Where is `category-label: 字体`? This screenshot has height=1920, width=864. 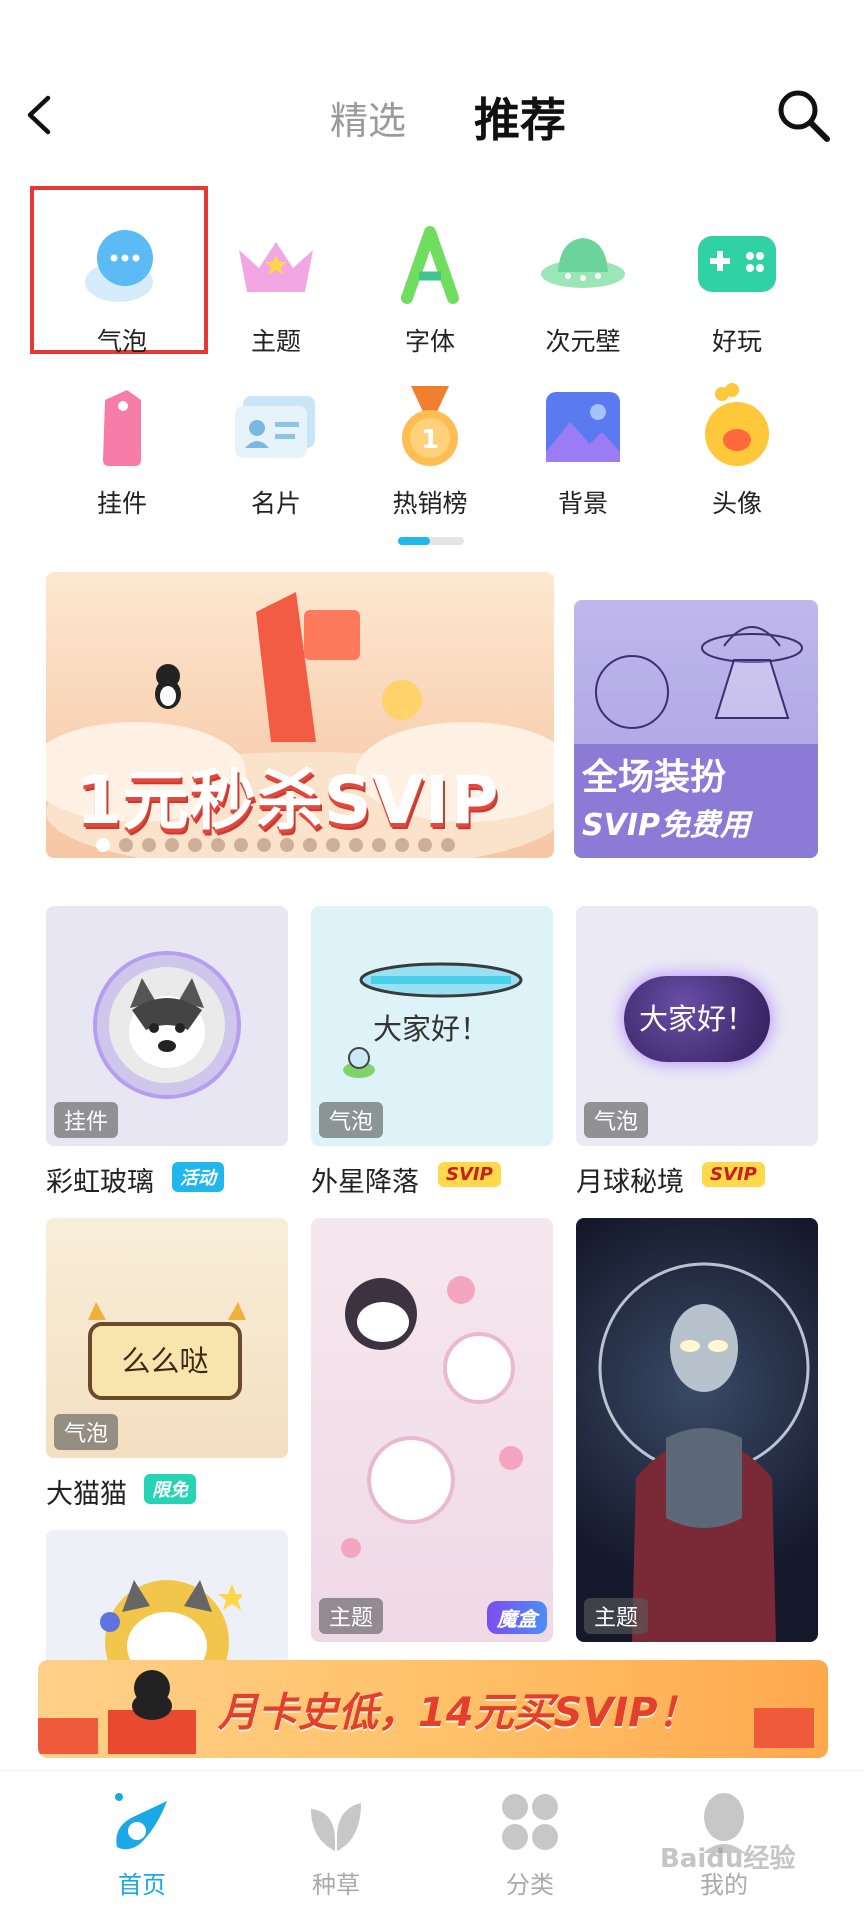 category-label: 字体 is located at coordinates (429, 341).